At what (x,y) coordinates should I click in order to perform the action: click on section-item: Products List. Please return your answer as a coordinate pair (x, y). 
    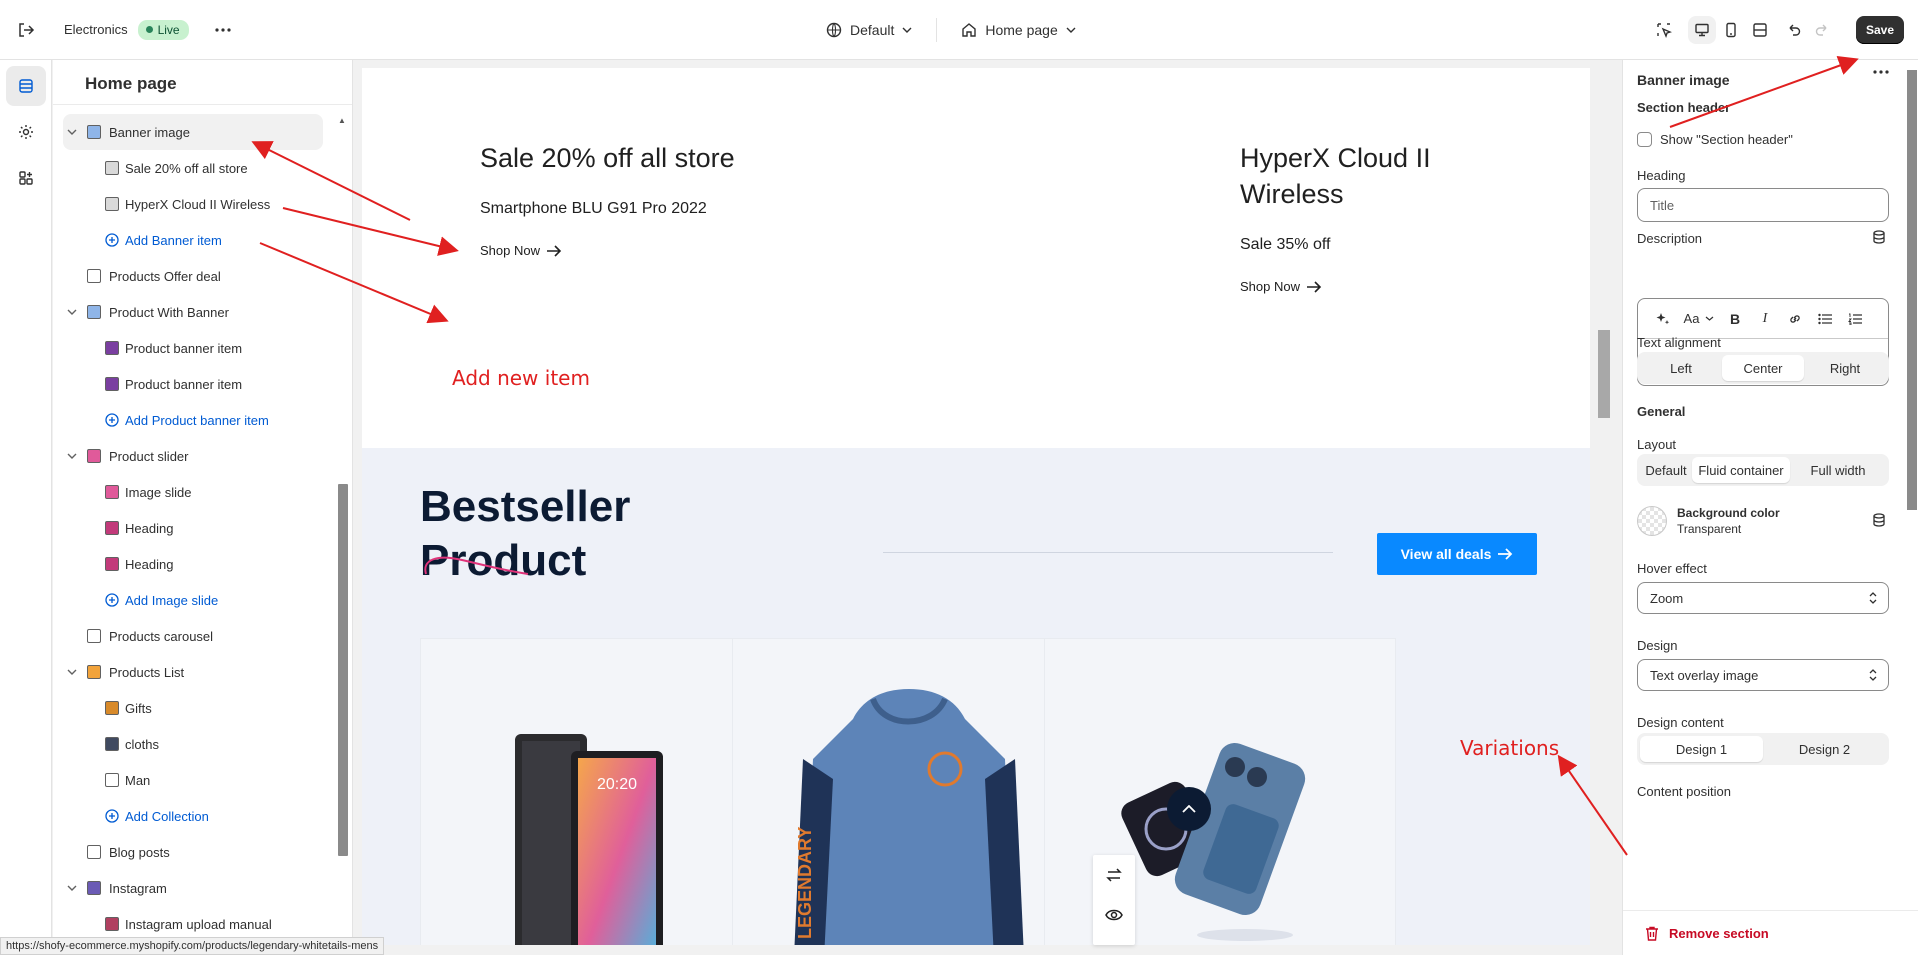
    Looking at the image, I should click on (193, 672).